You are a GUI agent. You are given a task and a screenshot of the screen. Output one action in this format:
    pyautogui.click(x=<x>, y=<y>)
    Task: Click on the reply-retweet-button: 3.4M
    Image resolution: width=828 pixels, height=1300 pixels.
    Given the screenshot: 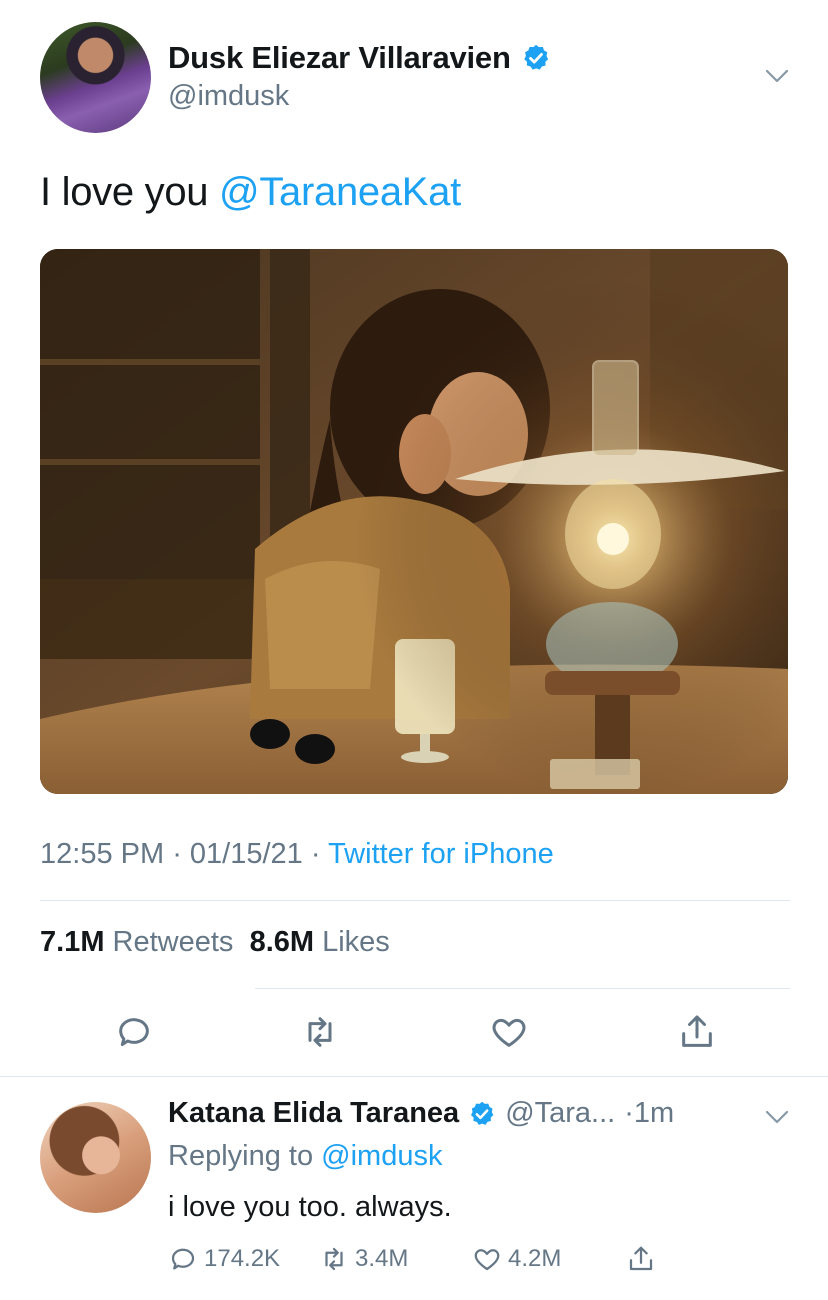 What is the action you would take?
    pyautogui.click(x=363, y=1259)
    